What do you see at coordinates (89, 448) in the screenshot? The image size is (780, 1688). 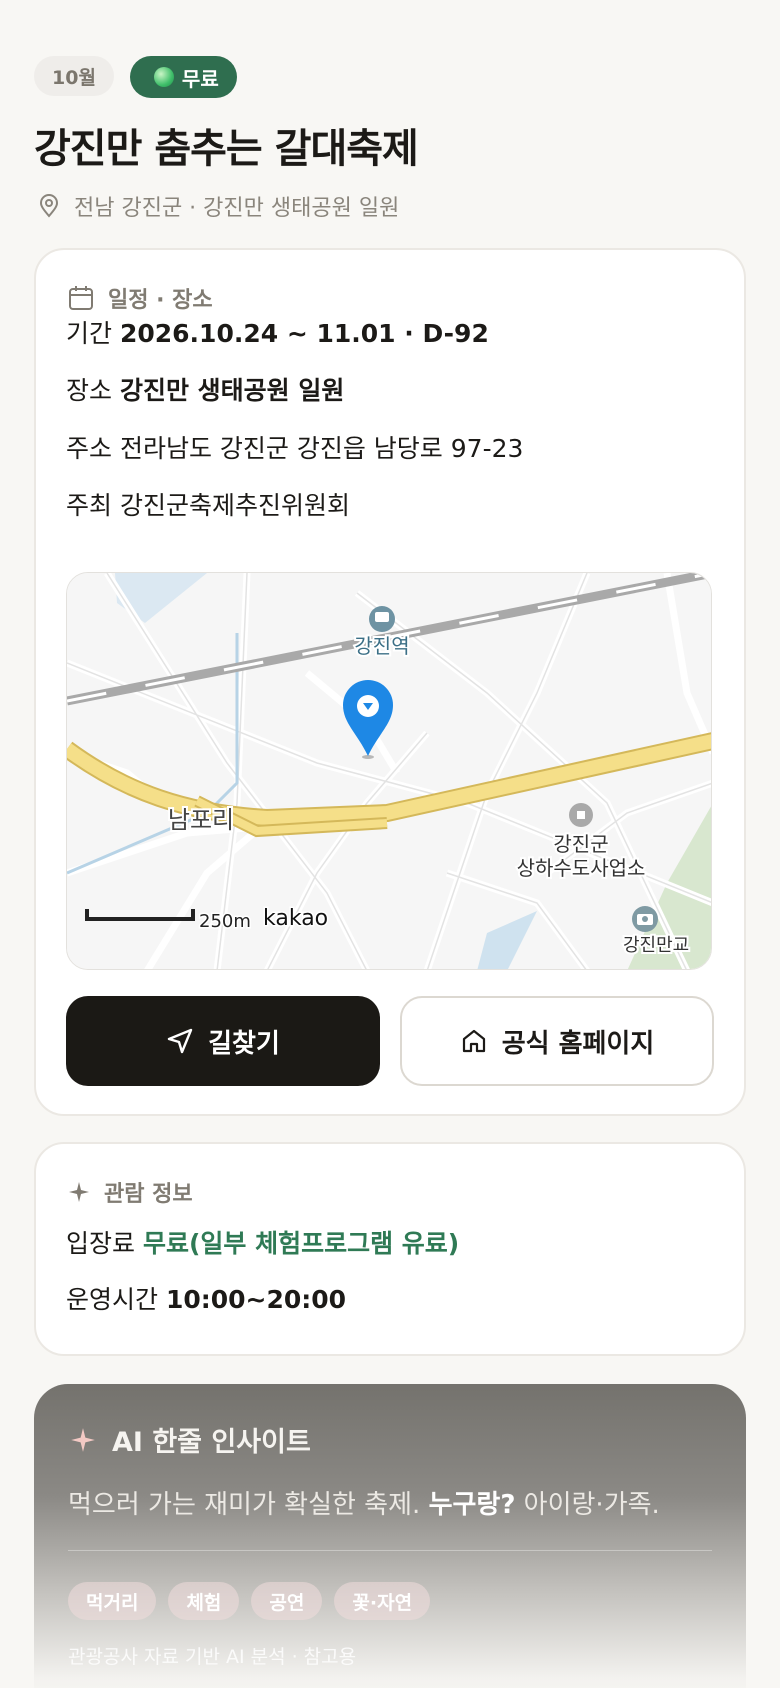 I see `address-label: 주소` at bounding box center [89, 448].